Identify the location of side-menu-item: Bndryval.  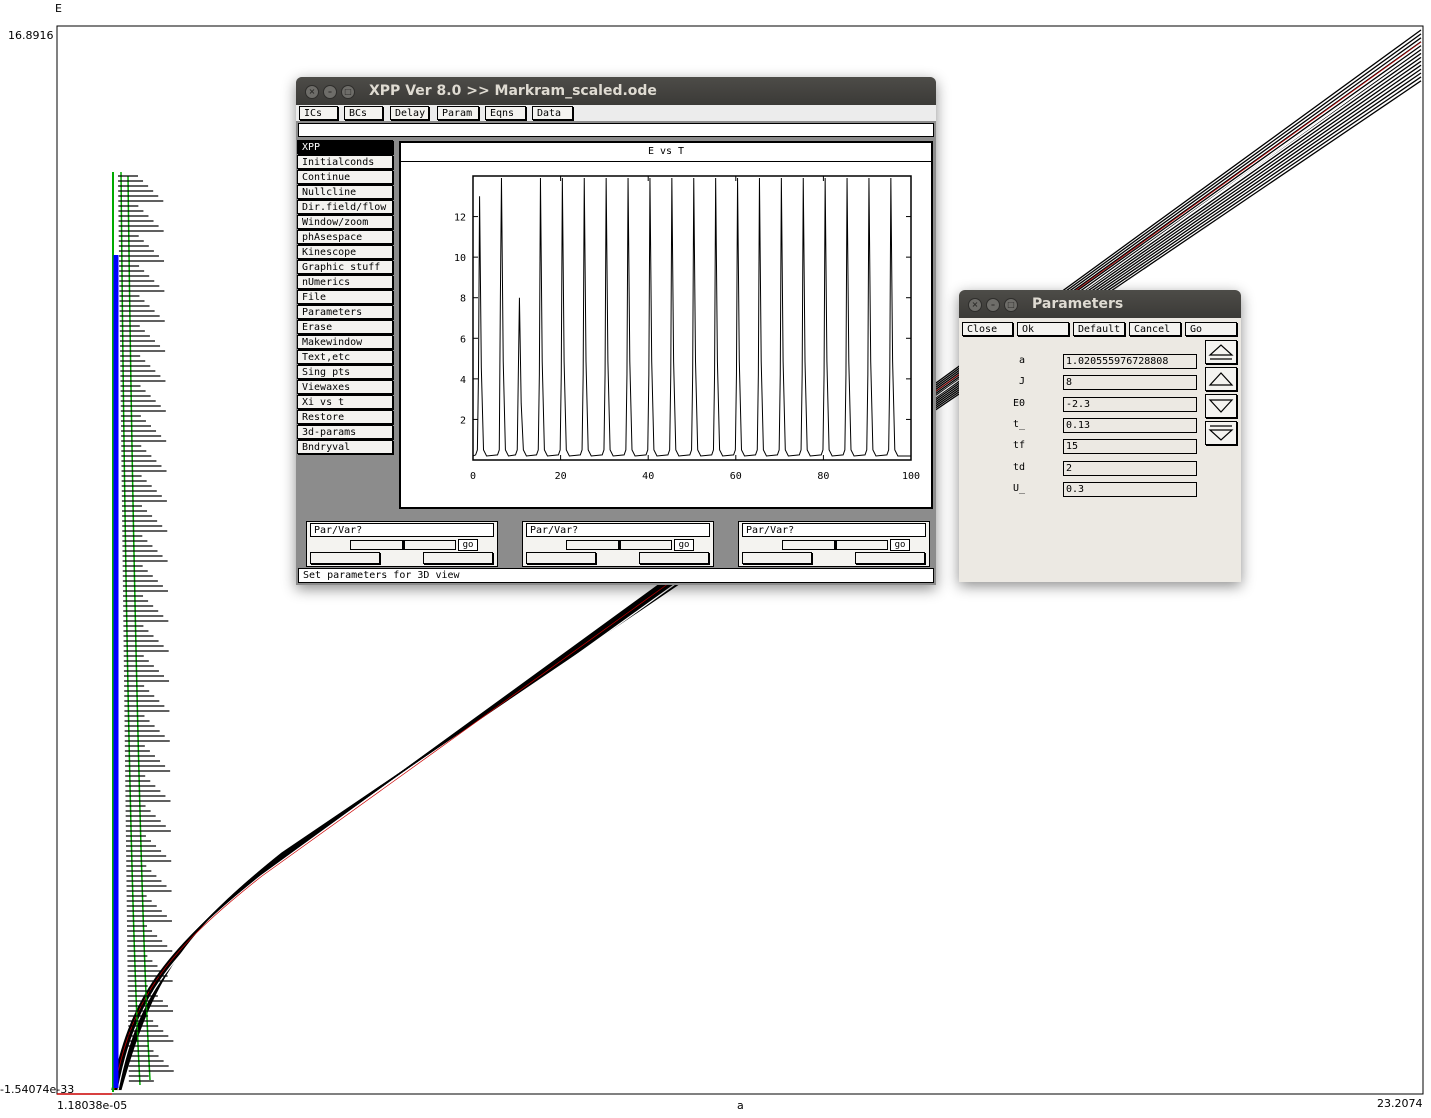
(345, 447).